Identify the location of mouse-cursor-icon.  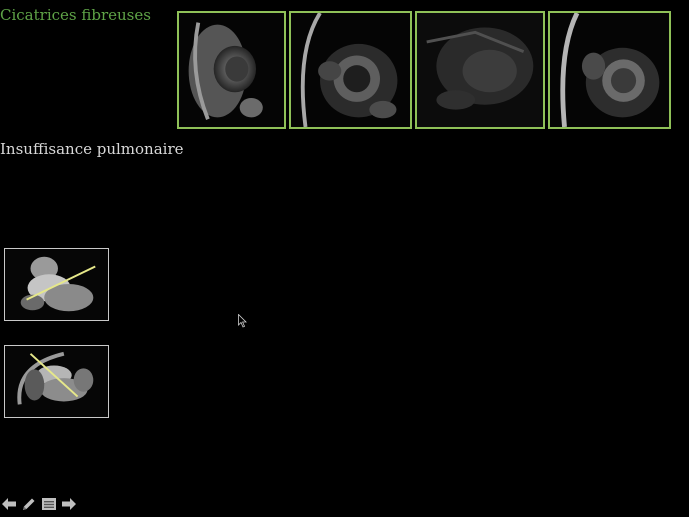
(242, 320).